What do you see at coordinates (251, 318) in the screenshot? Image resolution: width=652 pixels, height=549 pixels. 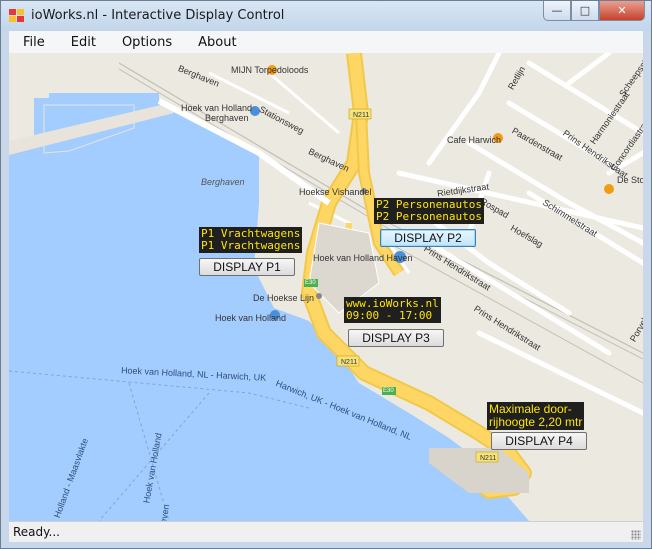 I see `map-label-hvh: Hoek van Holland` at bounding box center [251, 318].